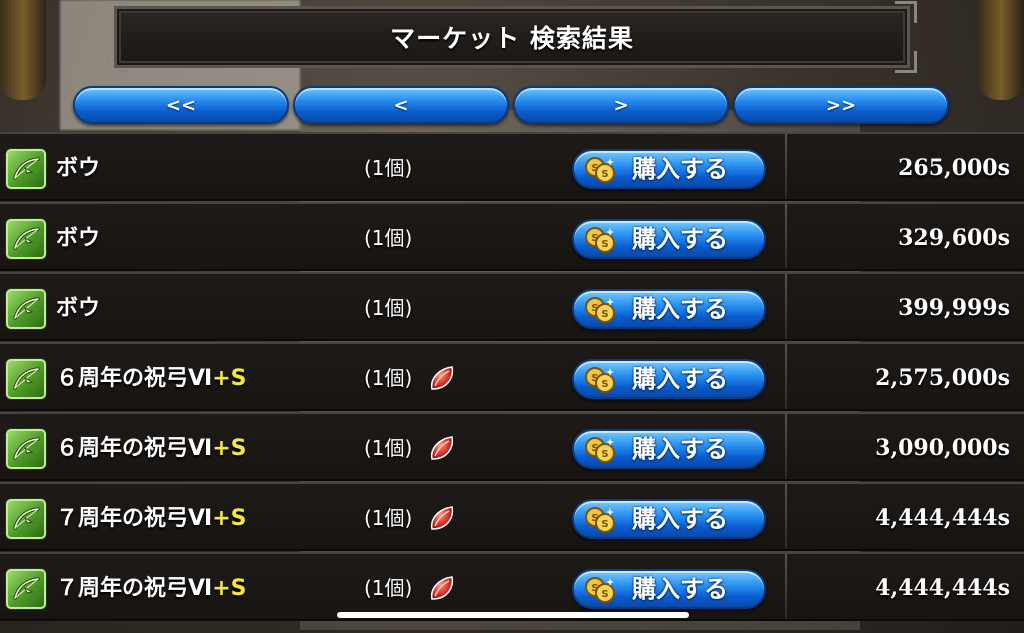 This screenshot has width=1024, height=633. What do you see at coordinates (23, 50) in the screenshot?
I see `left-ornament` at bounding box center [23, 50].